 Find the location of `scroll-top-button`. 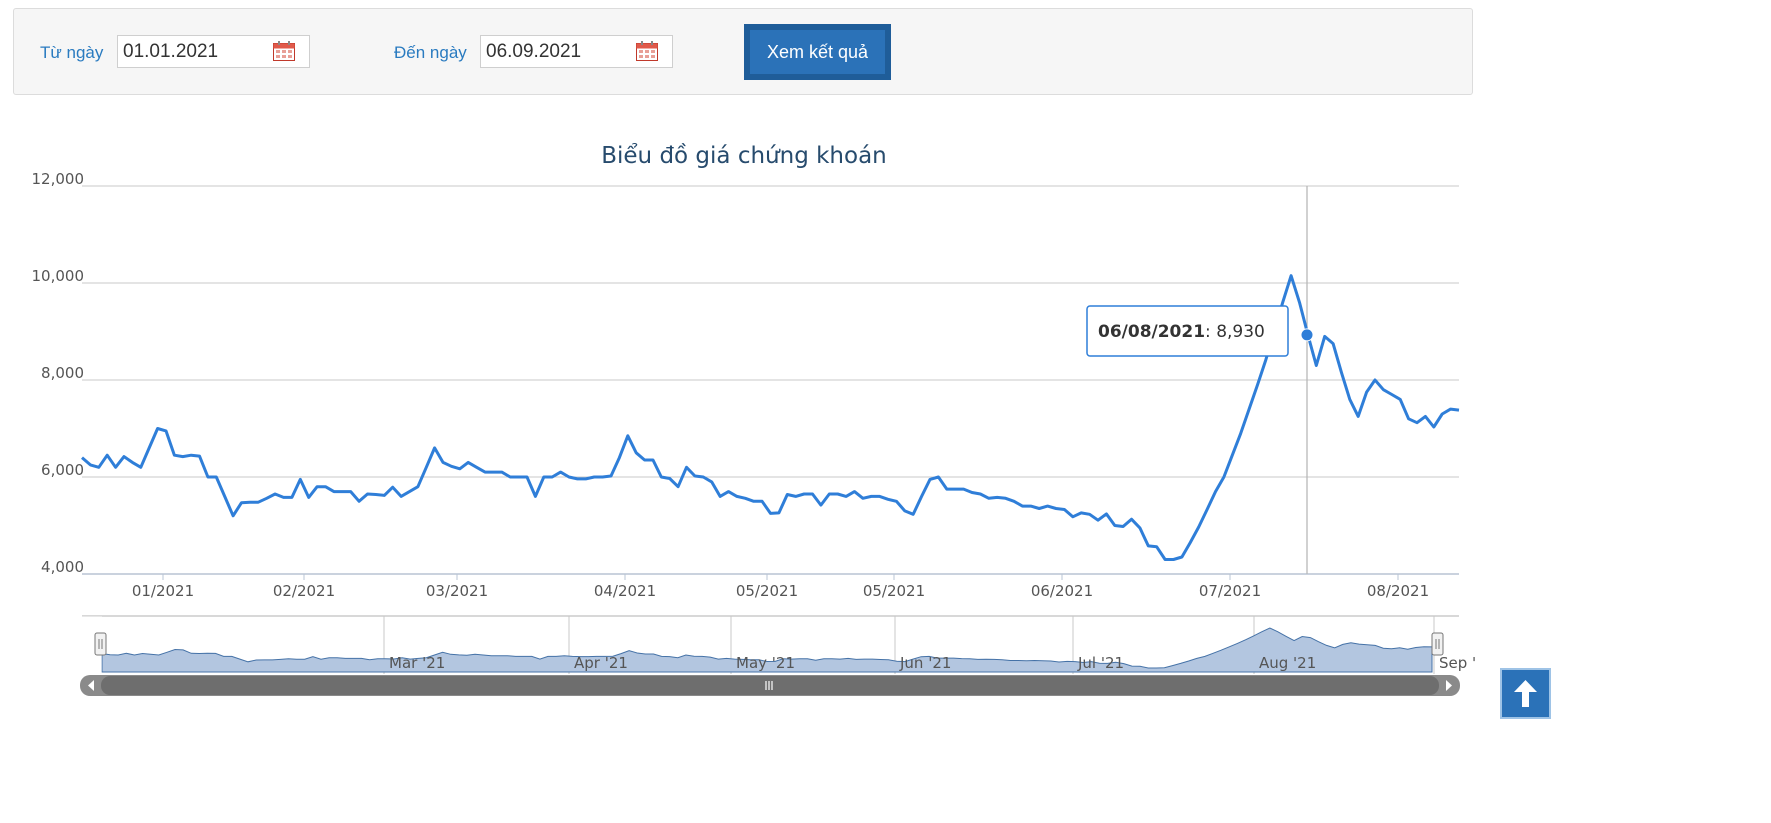

scroll-top-button is located at coordinates (1525, 693).